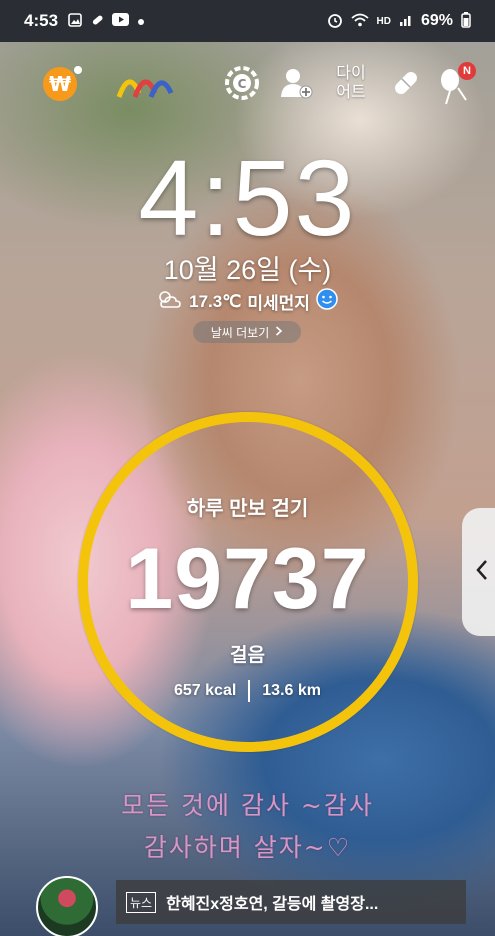 The height and width of the screenshot is (936, 495). Describe the element at coordinates (247, 197) in the screenshot. I see `lockscreen-clock: 4:53` at that location.